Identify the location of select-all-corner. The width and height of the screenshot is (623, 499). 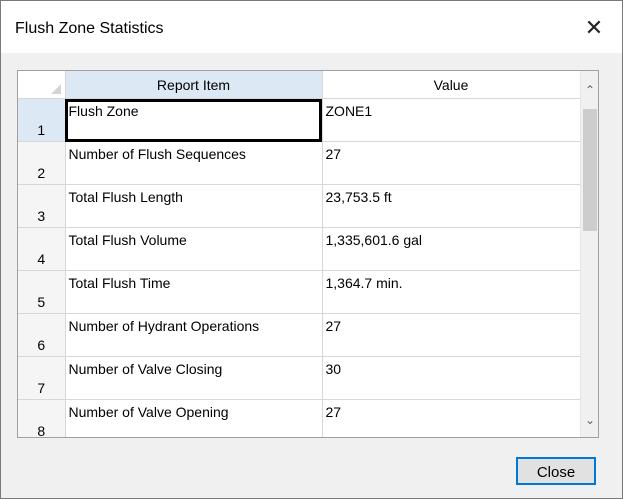
(42, 85).